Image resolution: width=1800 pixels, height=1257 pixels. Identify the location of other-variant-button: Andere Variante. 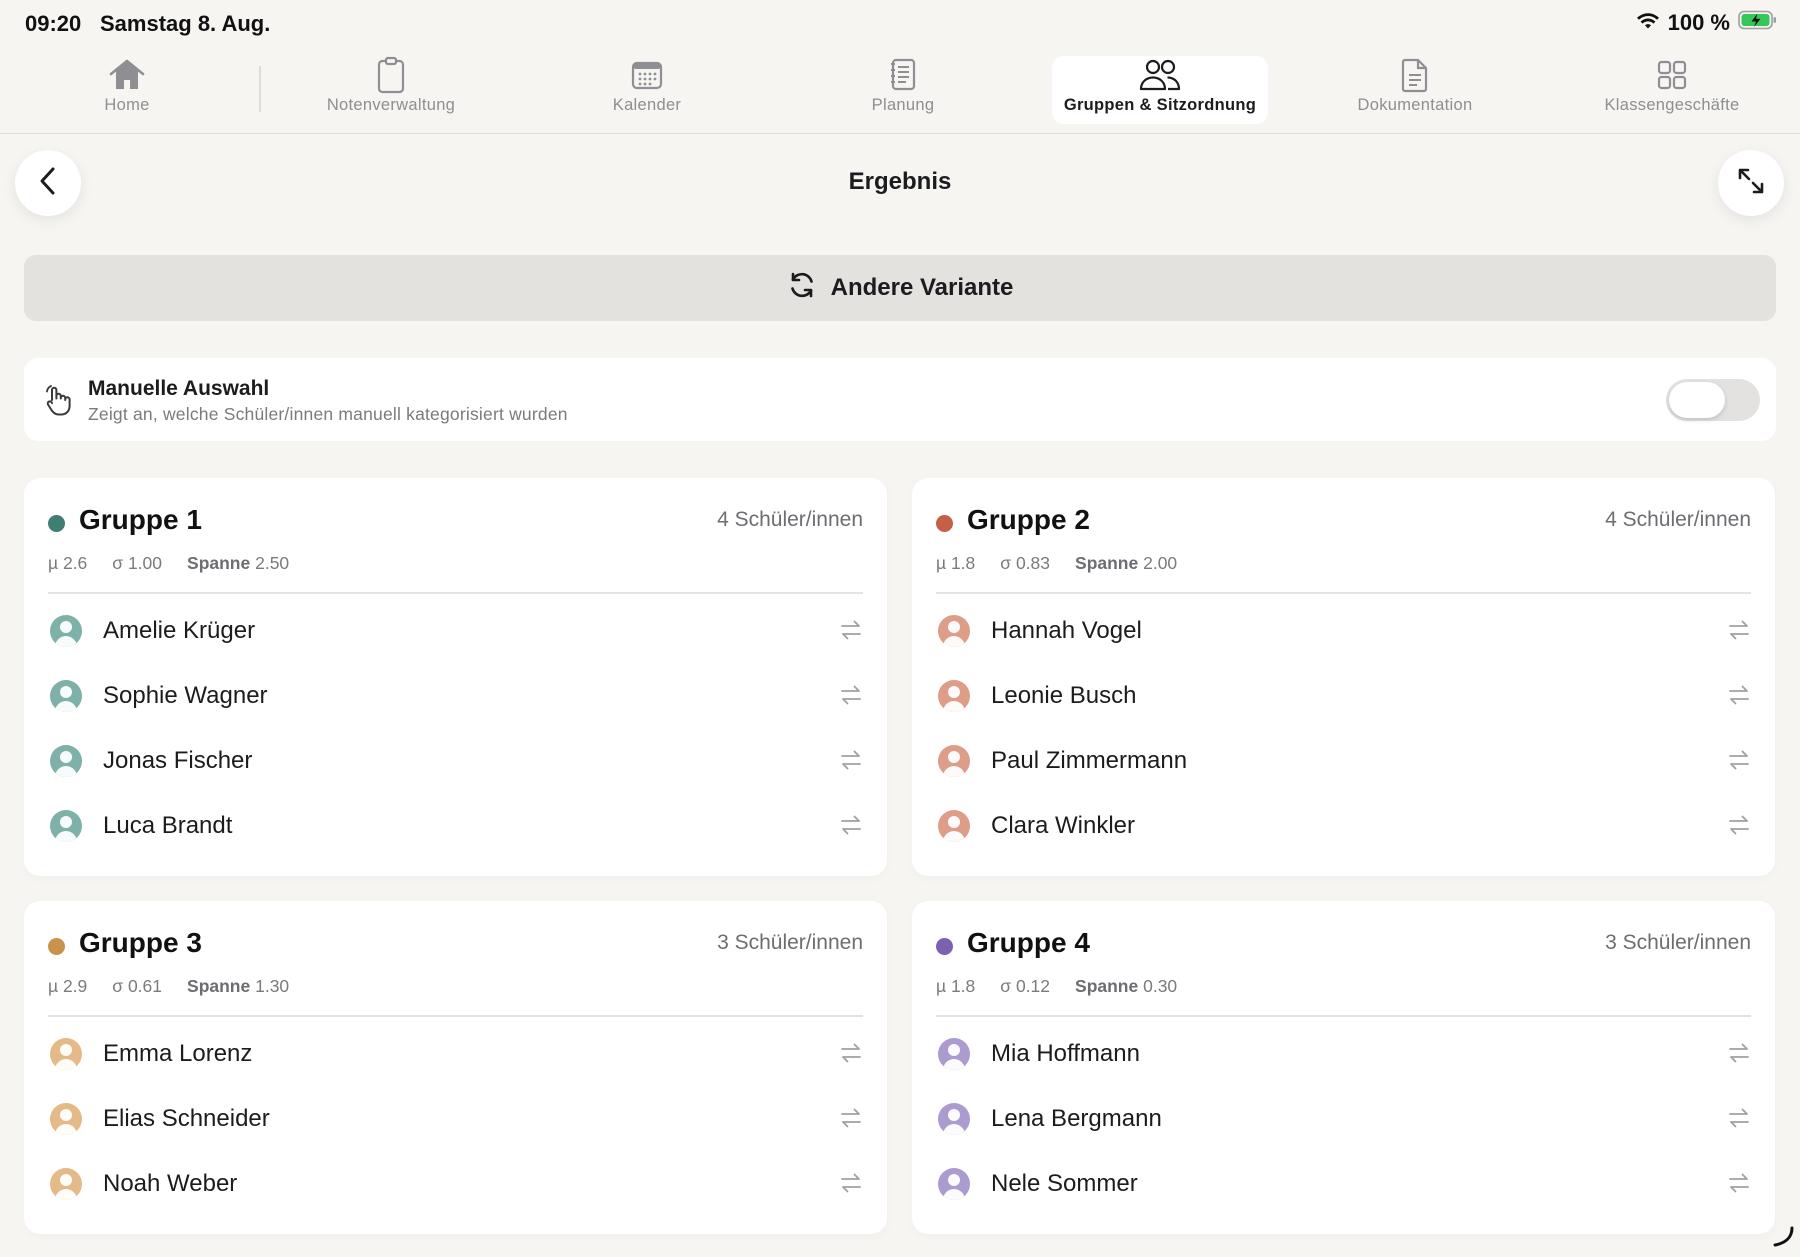
(900, 288).